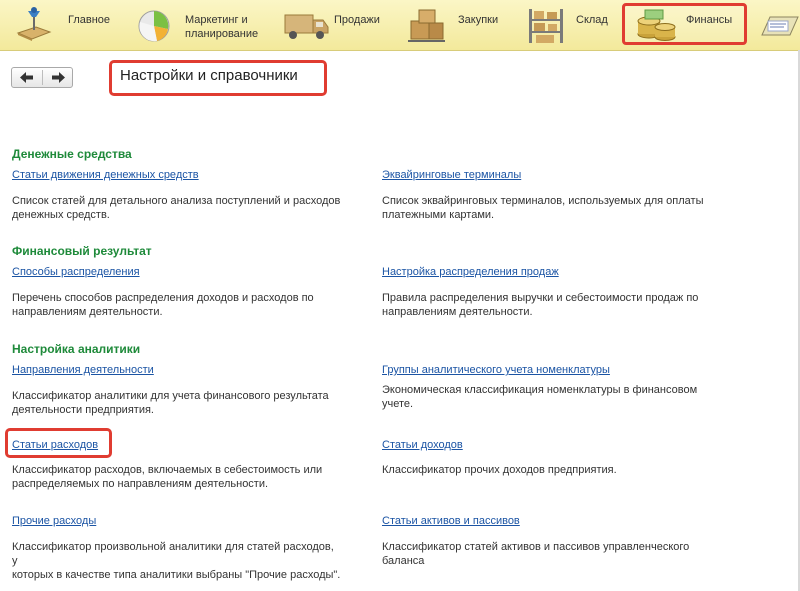  What do you see at coordinates (470, 272) in the screenshot?
I see `link-sales-distribution-setup: Настройка распределения продаж` at bounding box center [470, 272].